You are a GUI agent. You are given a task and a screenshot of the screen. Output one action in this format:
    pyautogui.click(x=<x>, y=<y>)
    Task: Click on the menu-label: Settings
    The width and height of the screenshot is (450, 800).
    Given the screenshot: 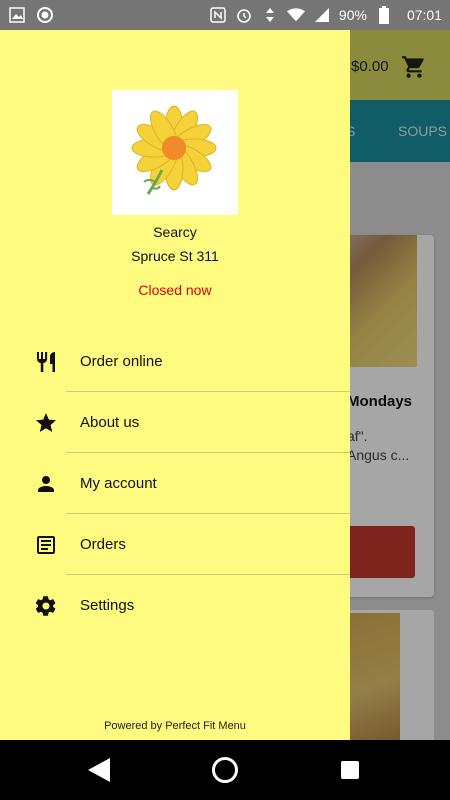 What is the action you would take?
    pyautogui.click(x=107, y=605)
    